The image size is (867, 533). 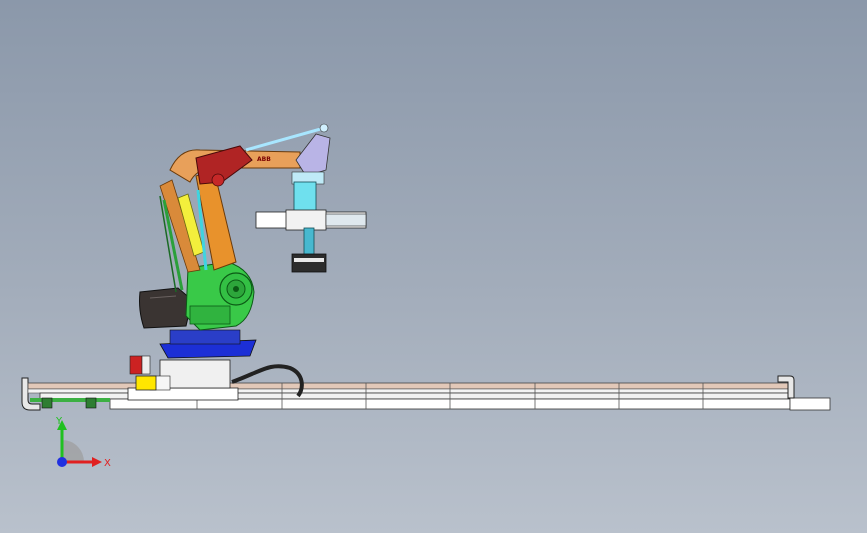 I want to click on counterweight, so click(x=166, y=308).